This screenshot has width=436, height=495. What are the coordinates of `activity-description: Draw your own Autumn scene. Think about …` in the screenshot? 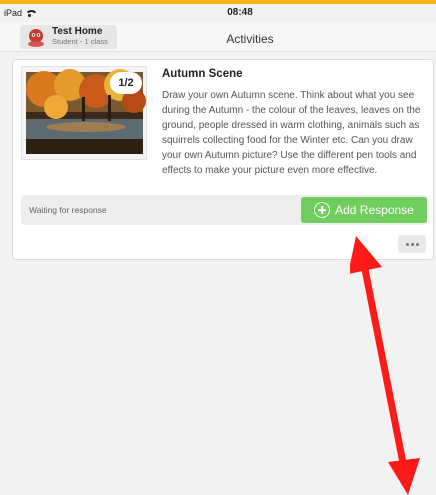 It's located at (291, 133).